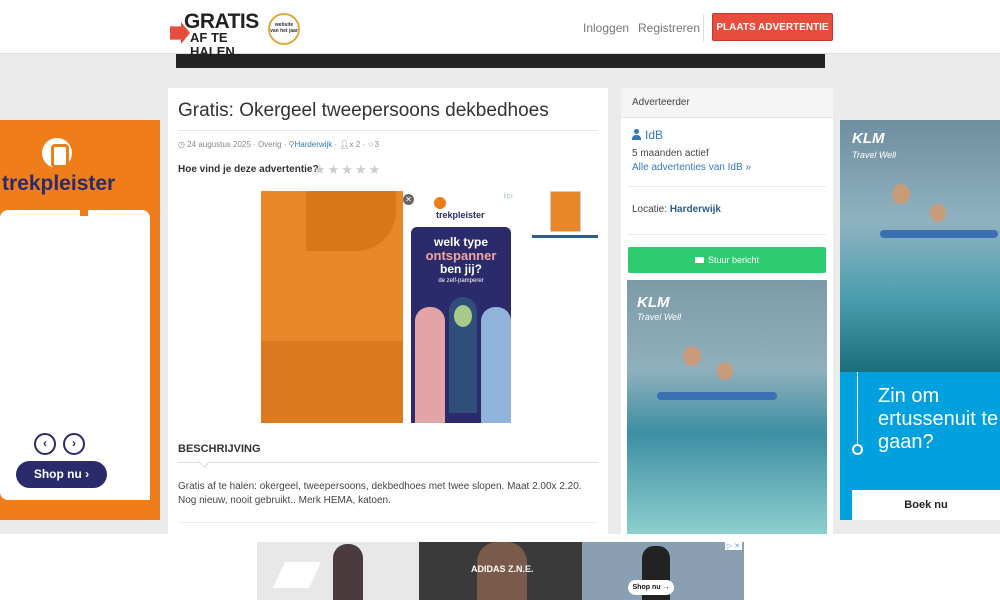 The image size is (1000, 600). I want to click on ad-panel-3: Shop nu → ▷ ✕, so click(663, 571).